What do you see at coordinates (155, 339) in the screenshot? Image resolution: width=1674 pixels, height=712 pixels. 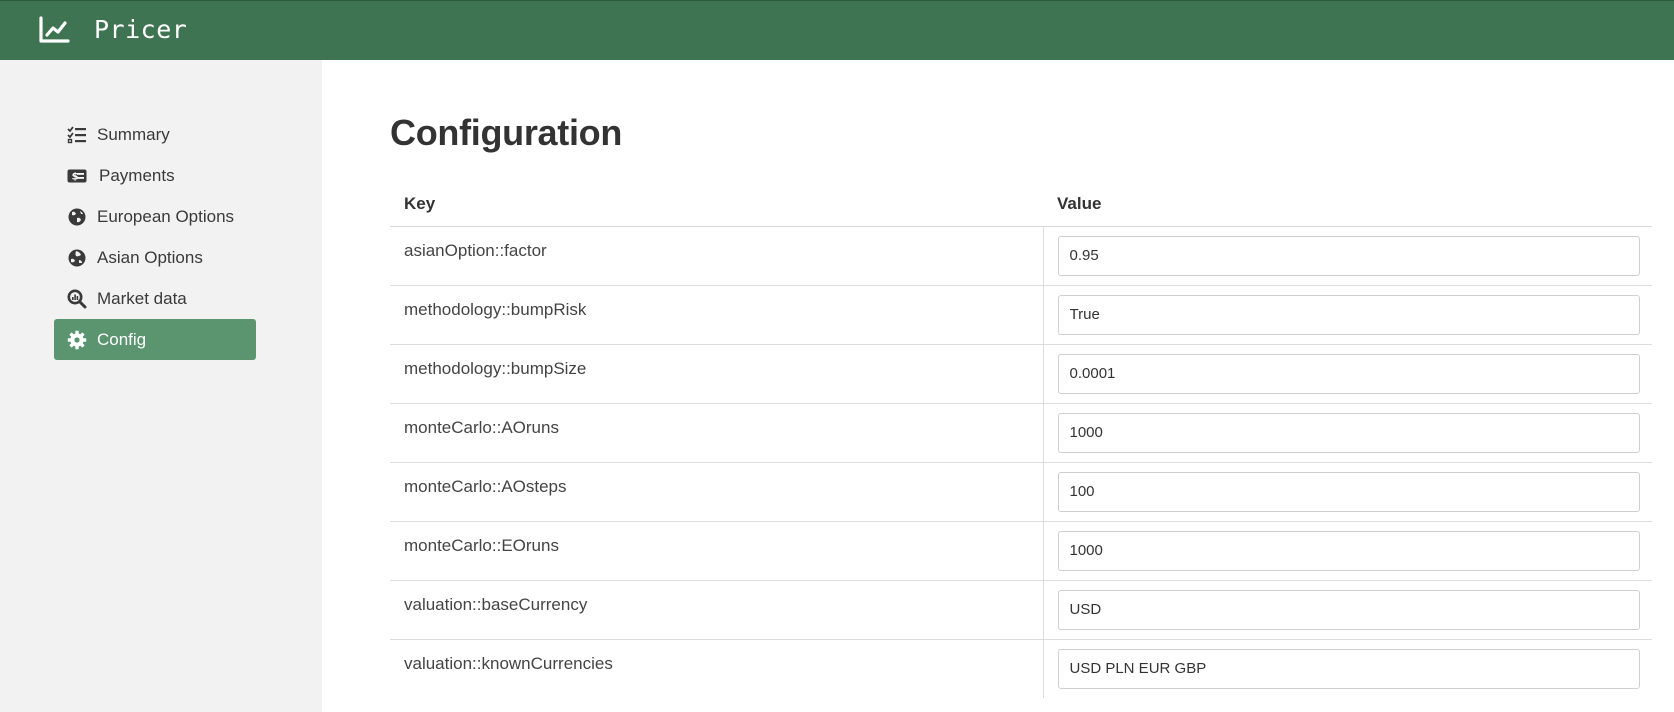 I see `sidebar-item-config: Config` at bounding box center [155, 339].